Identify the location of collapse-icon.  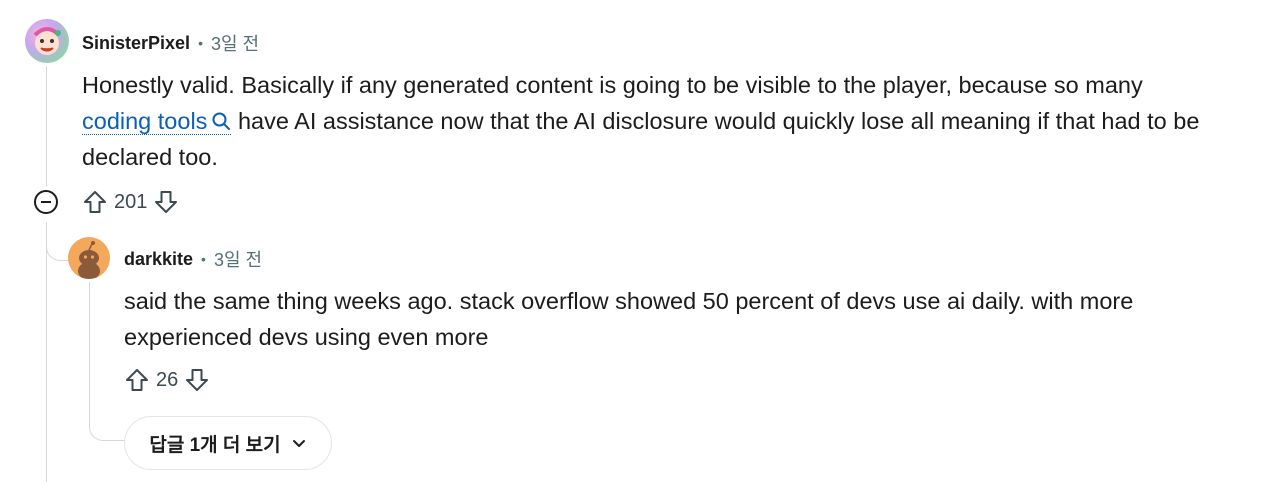
(46, 202).